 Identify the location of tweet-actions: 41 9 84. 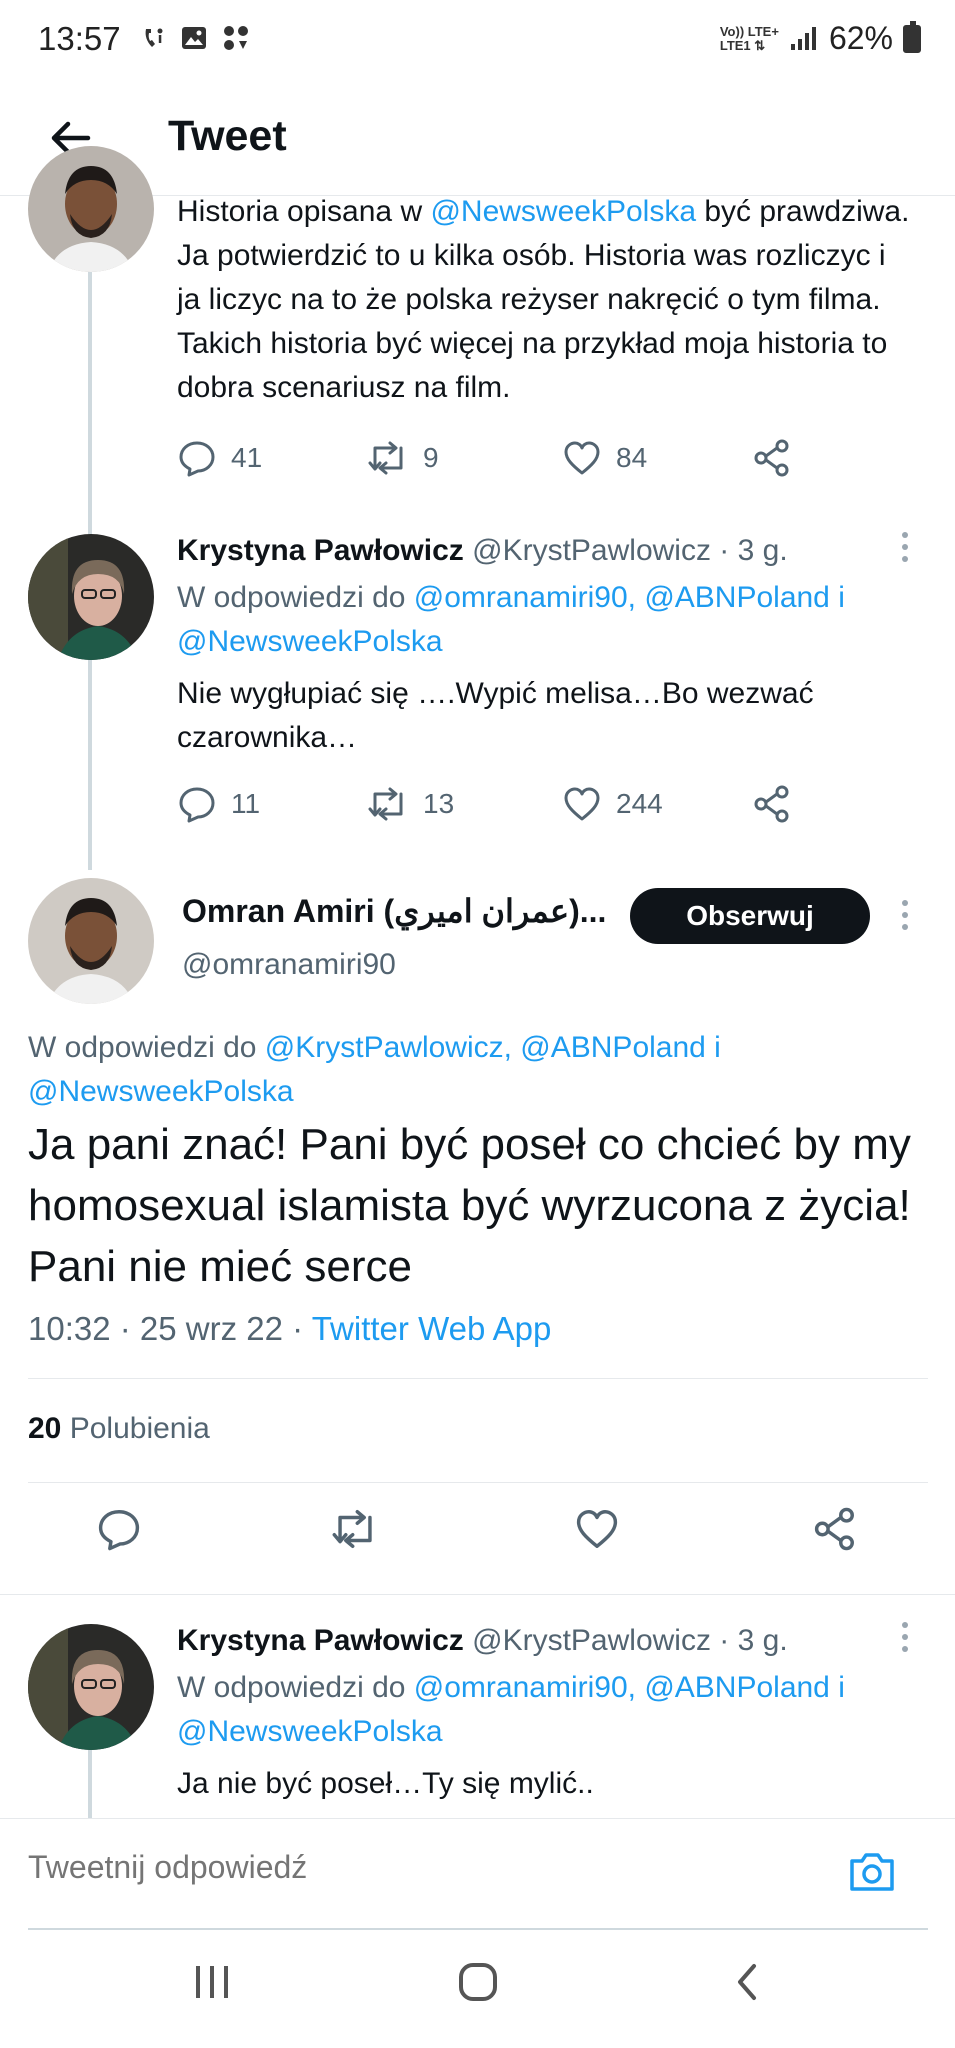
(484, 458).